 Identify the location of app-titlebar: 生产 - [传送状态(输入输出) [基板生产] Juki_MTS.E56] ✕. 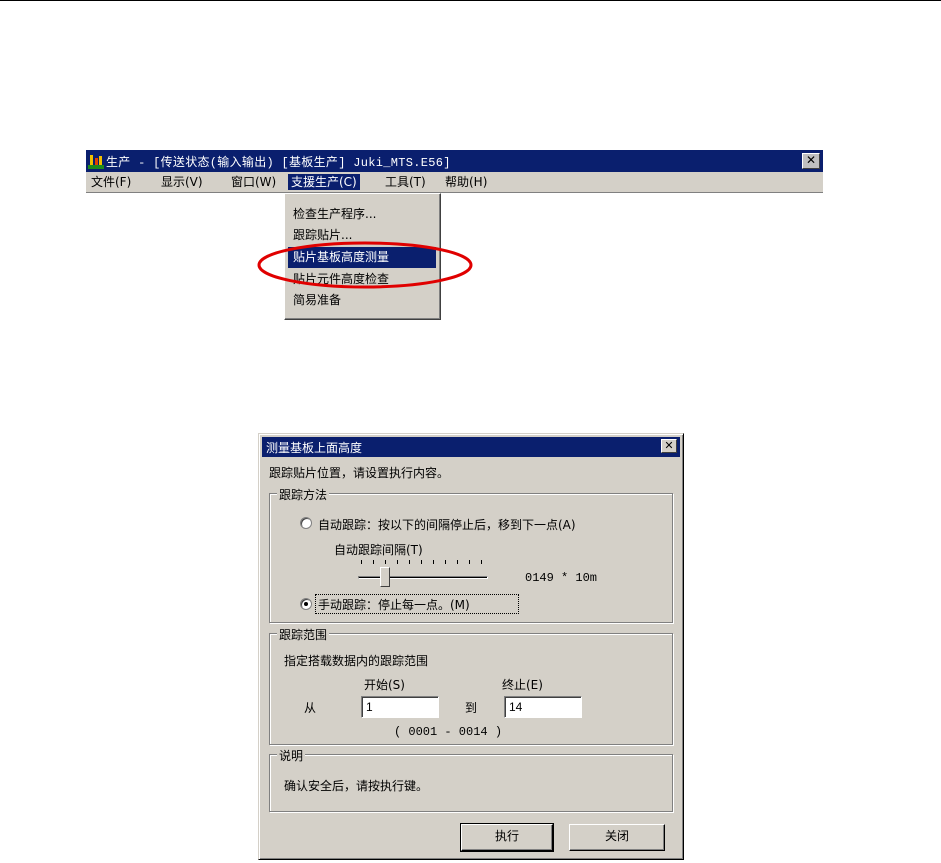
(454, 161).